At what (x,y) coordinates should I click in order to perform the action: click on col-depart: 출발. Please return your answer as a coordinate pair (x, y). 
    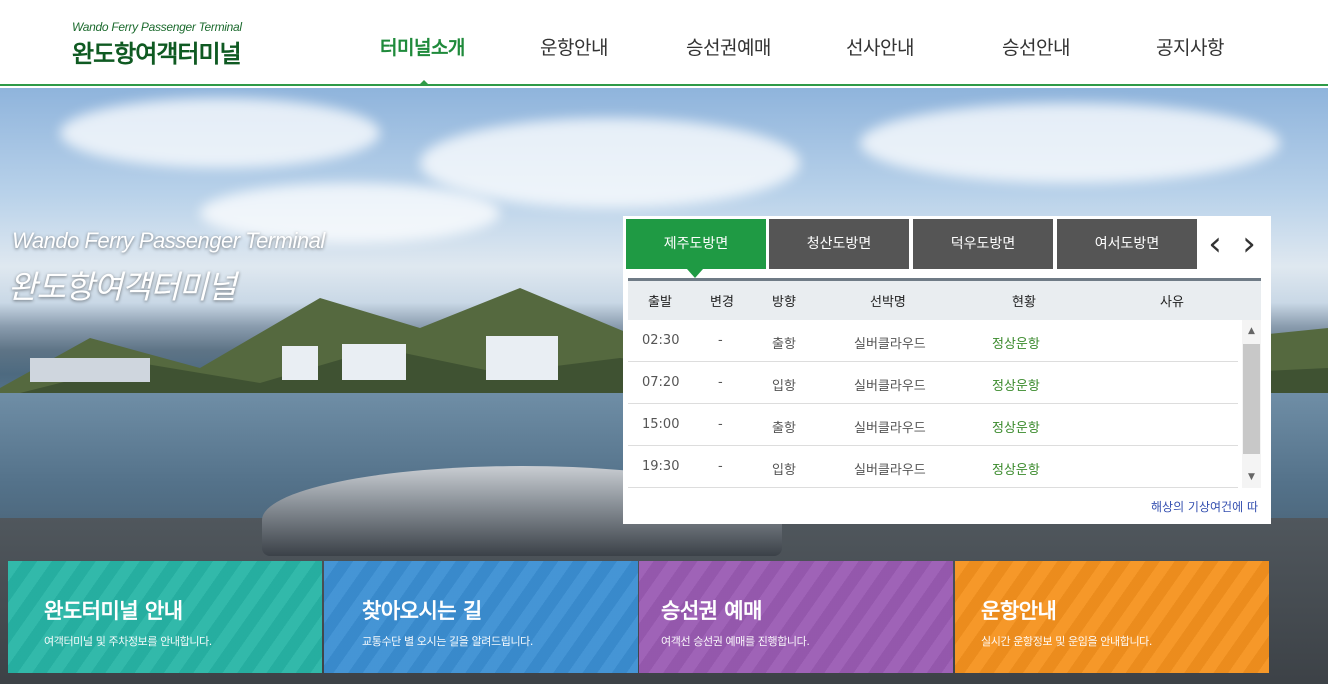
    Looking at the image, I should click on (660, 302).